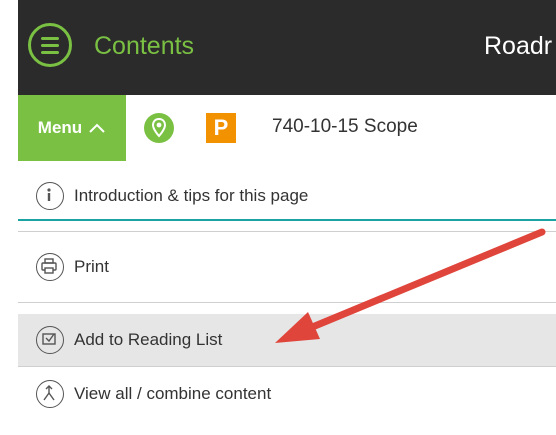  I want to click on menu-item-introduction: Introduction & tips for this page, so click(287, 197).